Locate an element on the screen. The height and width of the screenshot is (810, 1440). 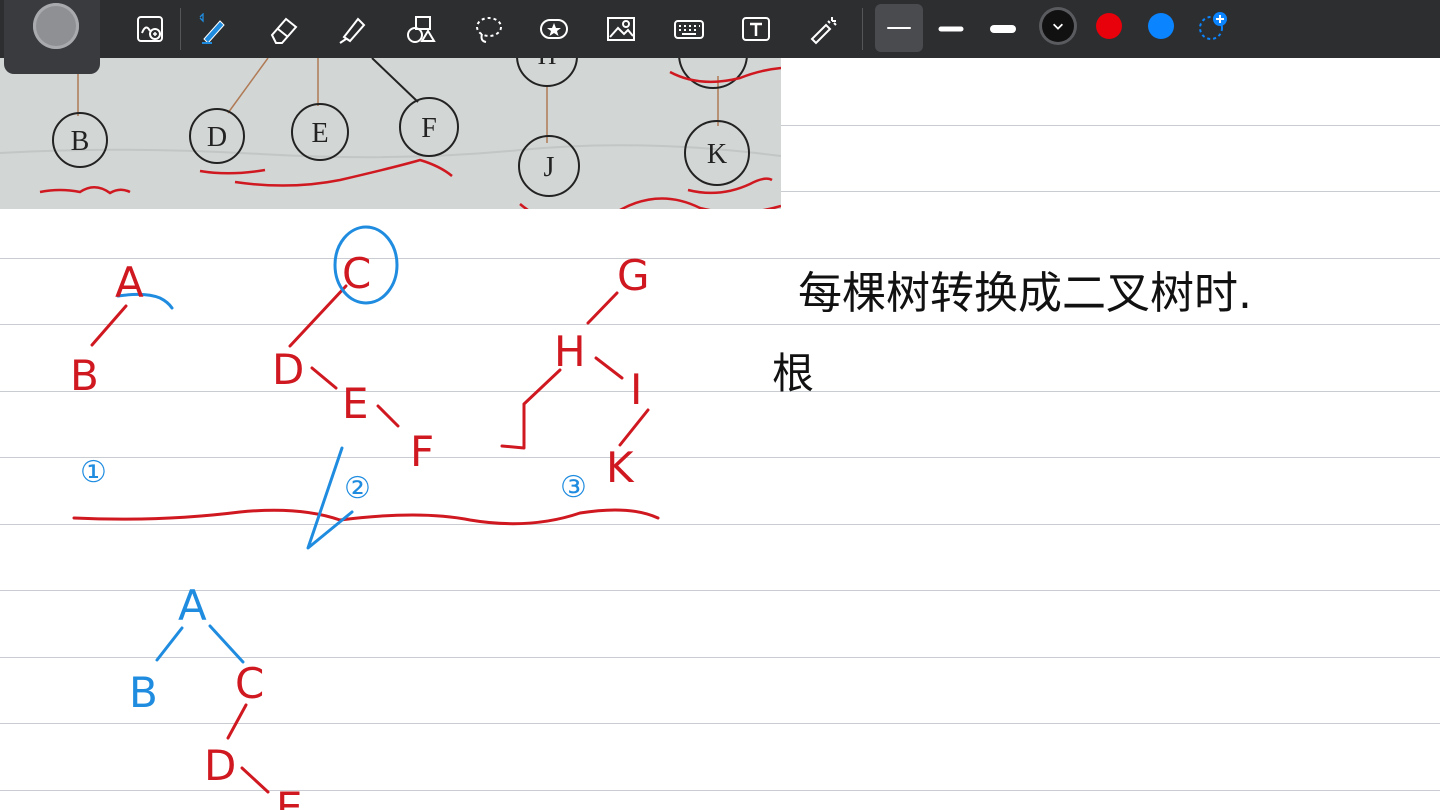
eraser-icon is located at coordinates (284, 30).